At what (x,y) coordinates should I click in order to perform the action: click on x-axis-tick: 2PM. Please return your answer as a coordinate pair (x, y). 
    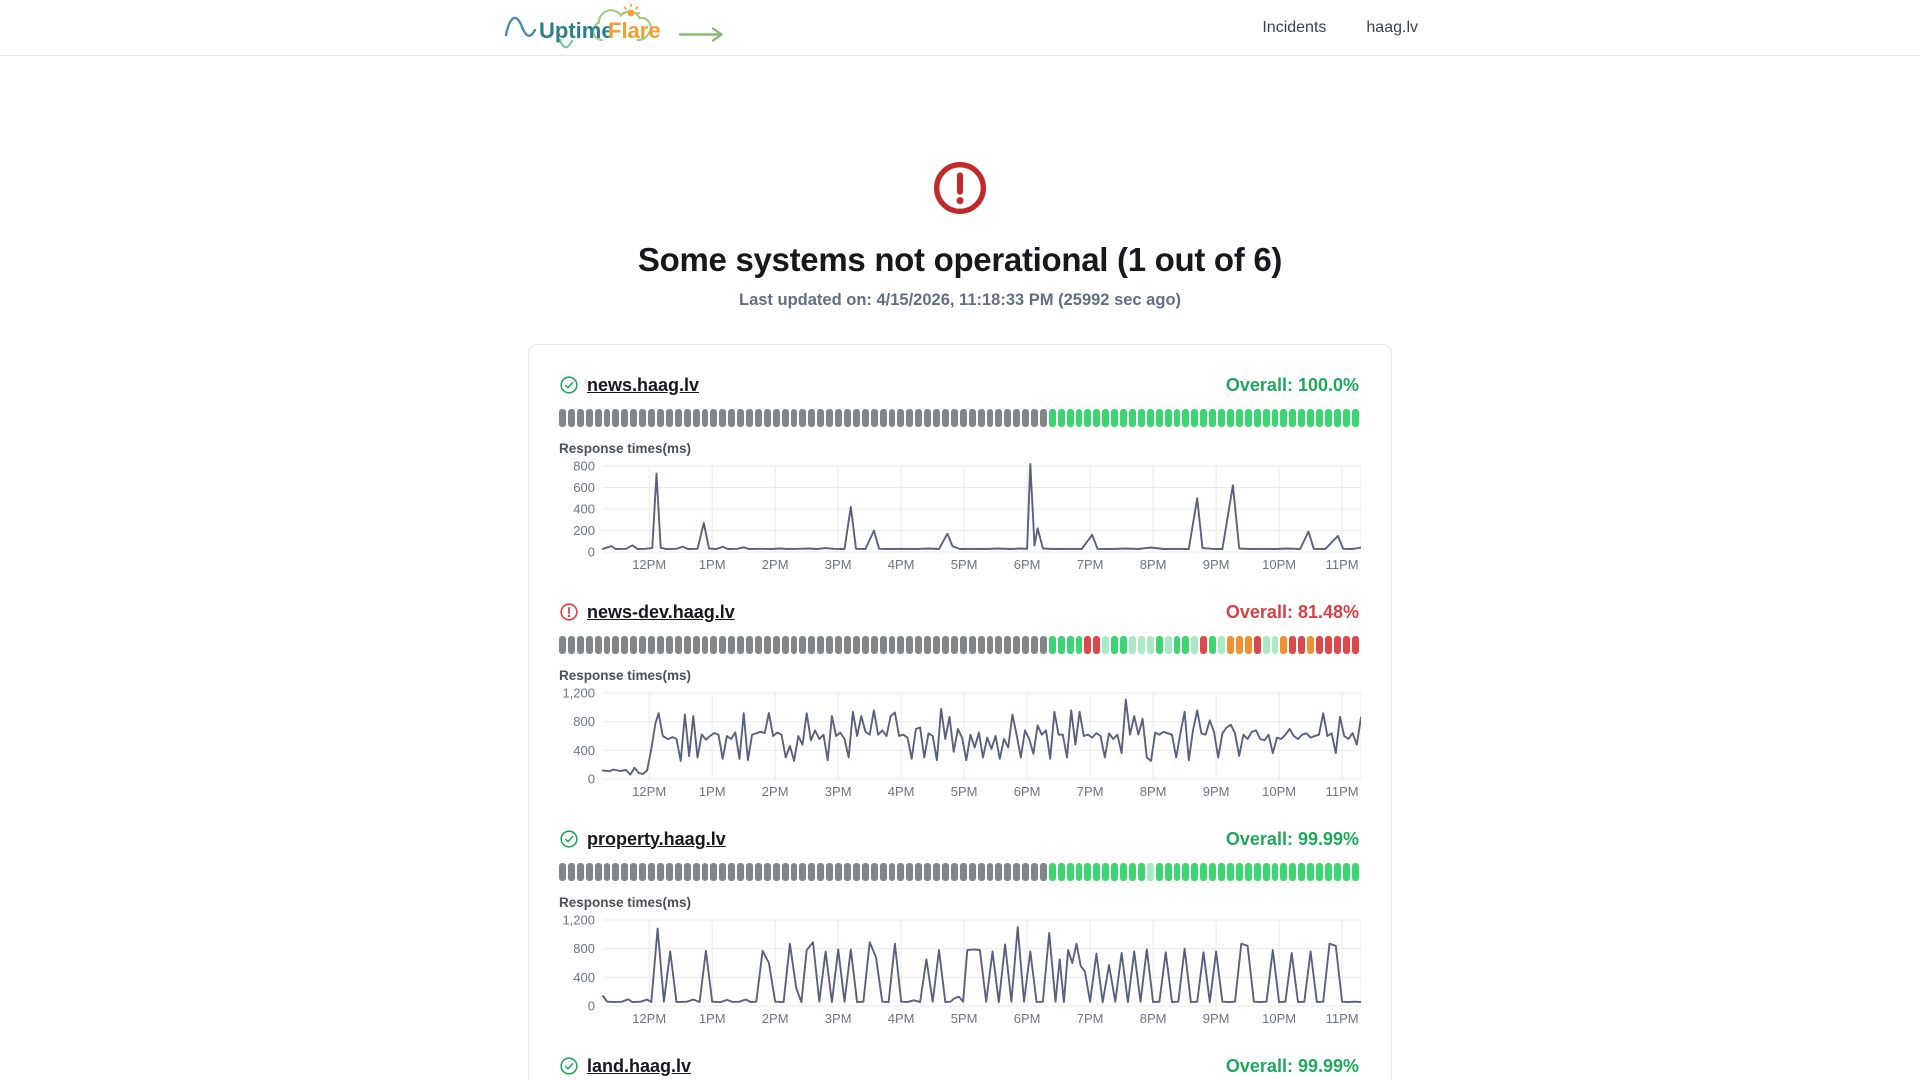
    Looking at the image, I should click on (775, 1018).